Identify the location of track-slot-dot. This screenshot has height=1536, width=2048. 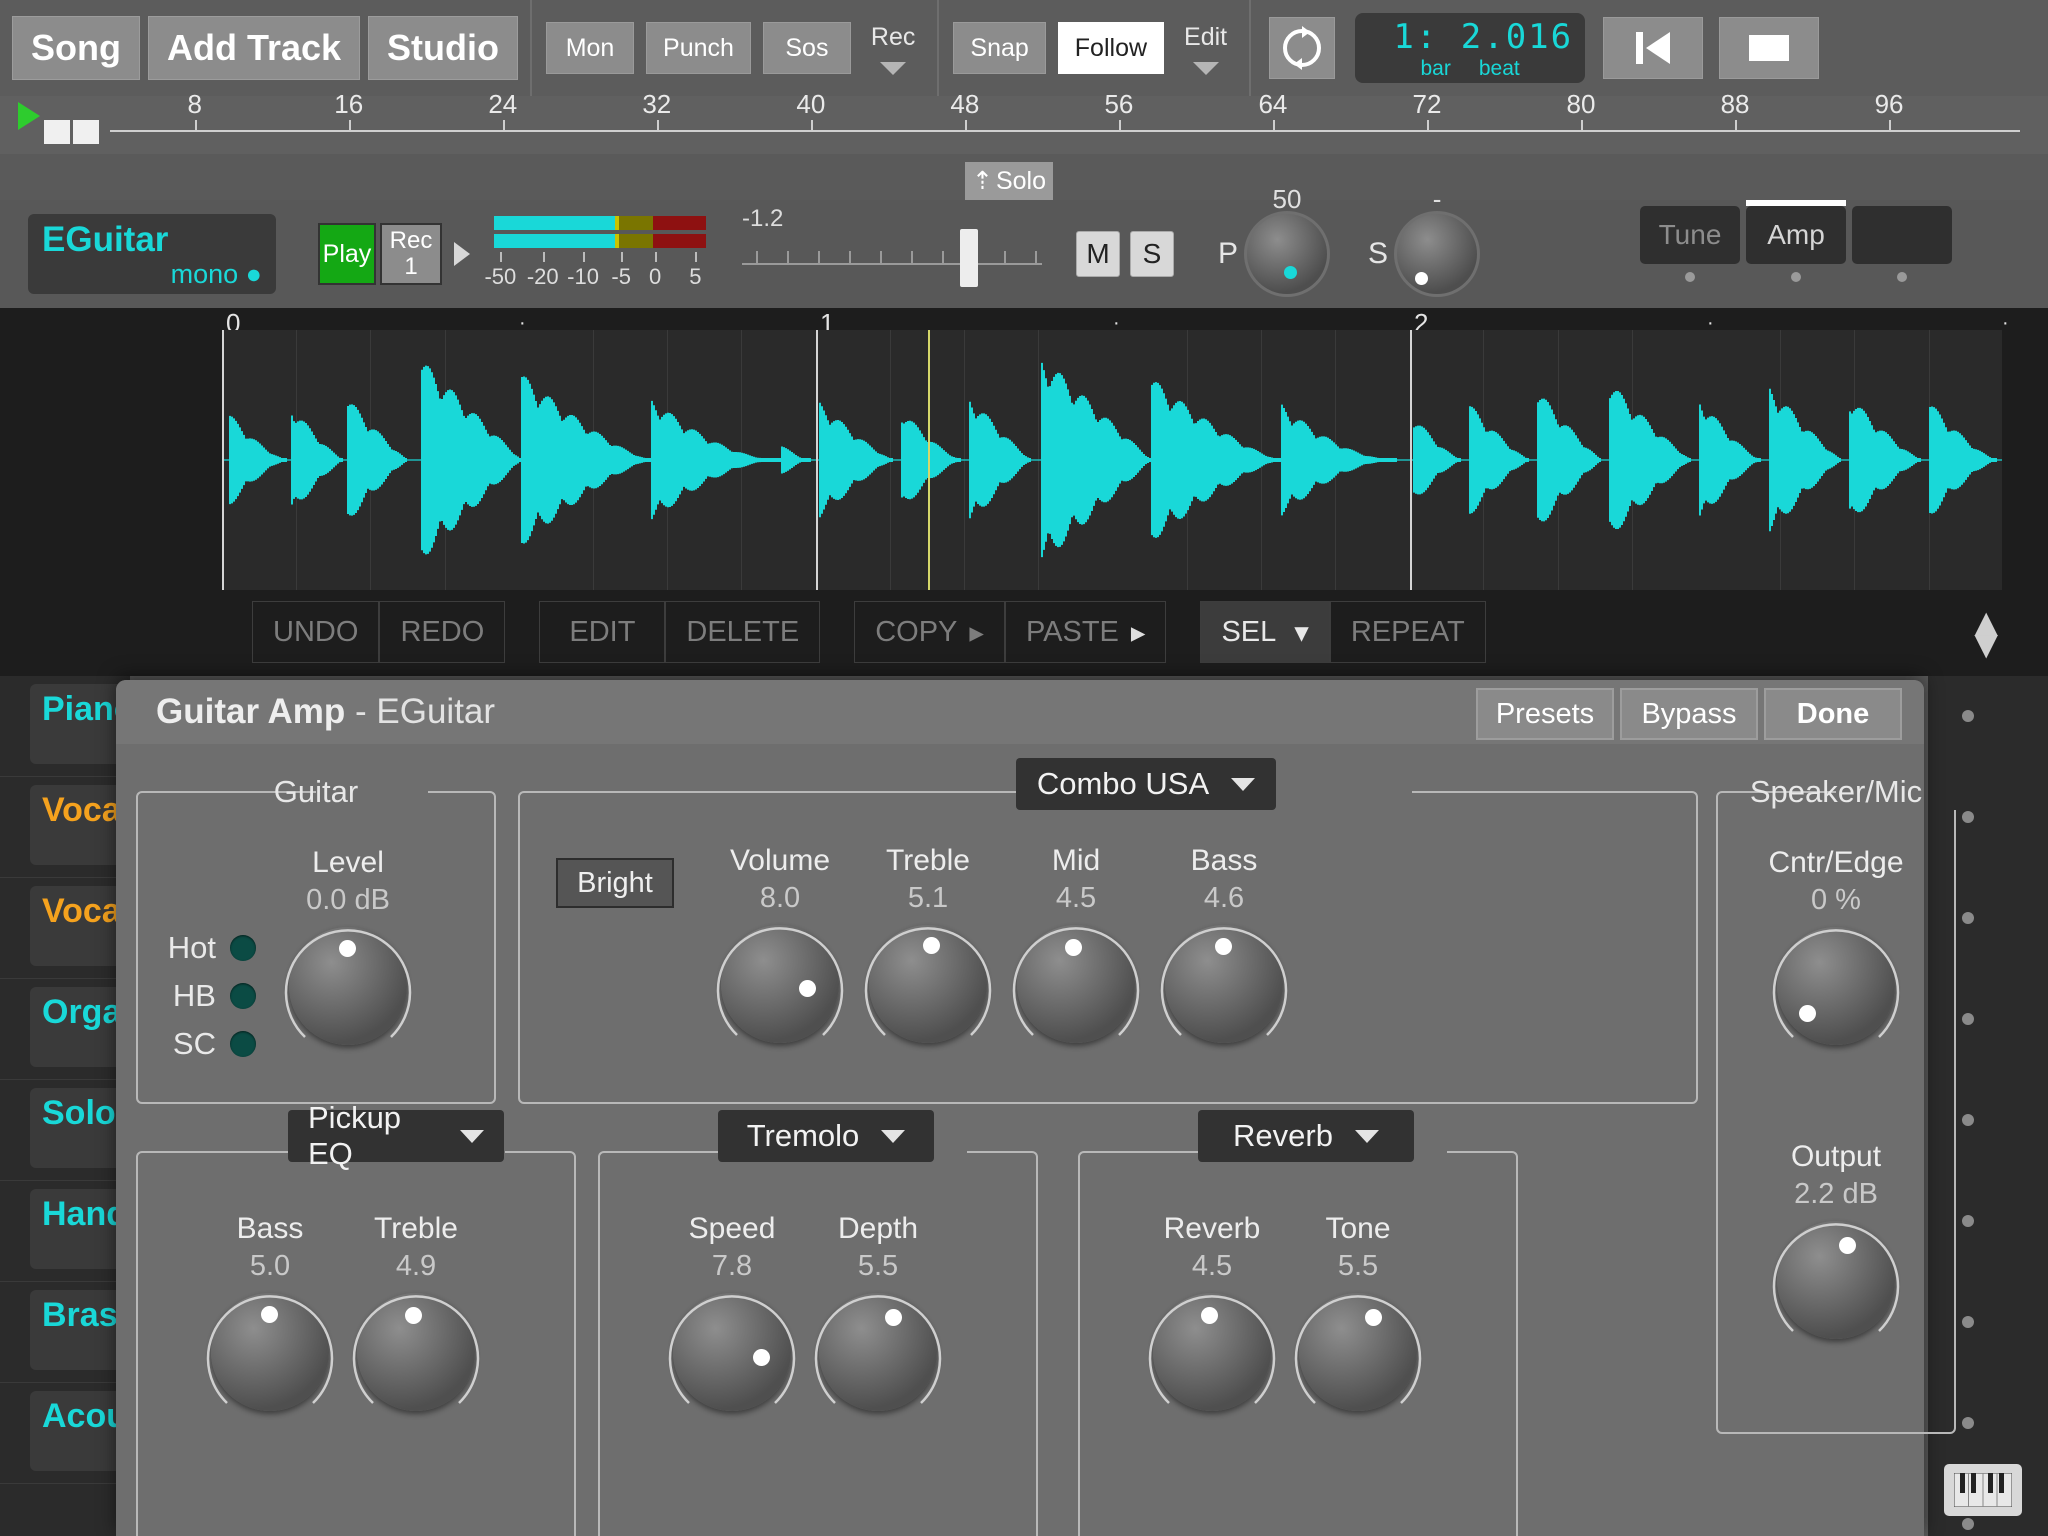
(1968, 1120).